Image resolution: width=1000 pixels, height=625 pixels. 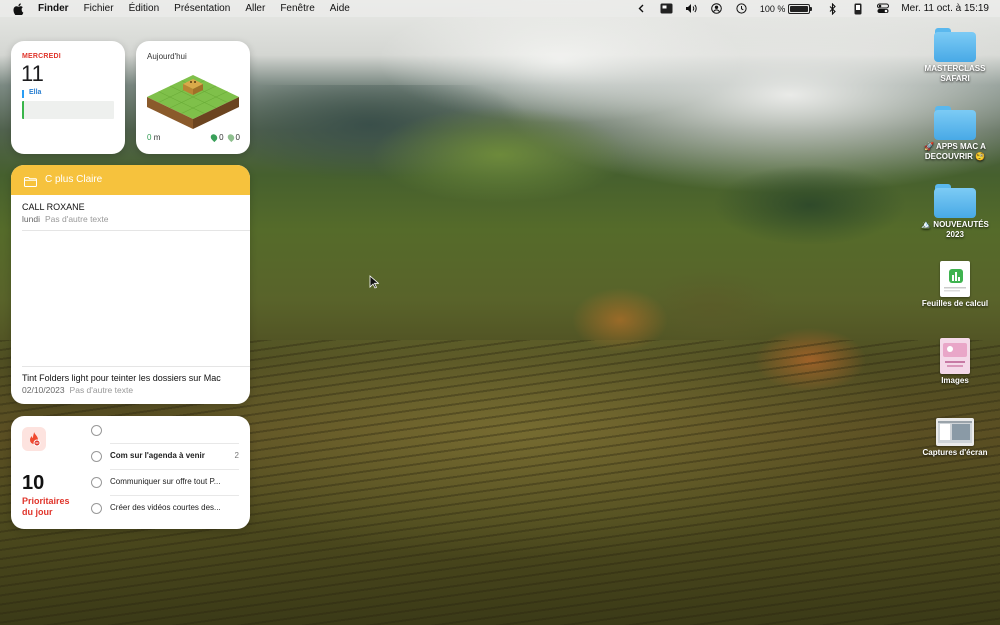 What do you see at coordinates (202, 8) in the screenshot?
I see `menu-presentation: Présentation` at bounding box center [202, 8].